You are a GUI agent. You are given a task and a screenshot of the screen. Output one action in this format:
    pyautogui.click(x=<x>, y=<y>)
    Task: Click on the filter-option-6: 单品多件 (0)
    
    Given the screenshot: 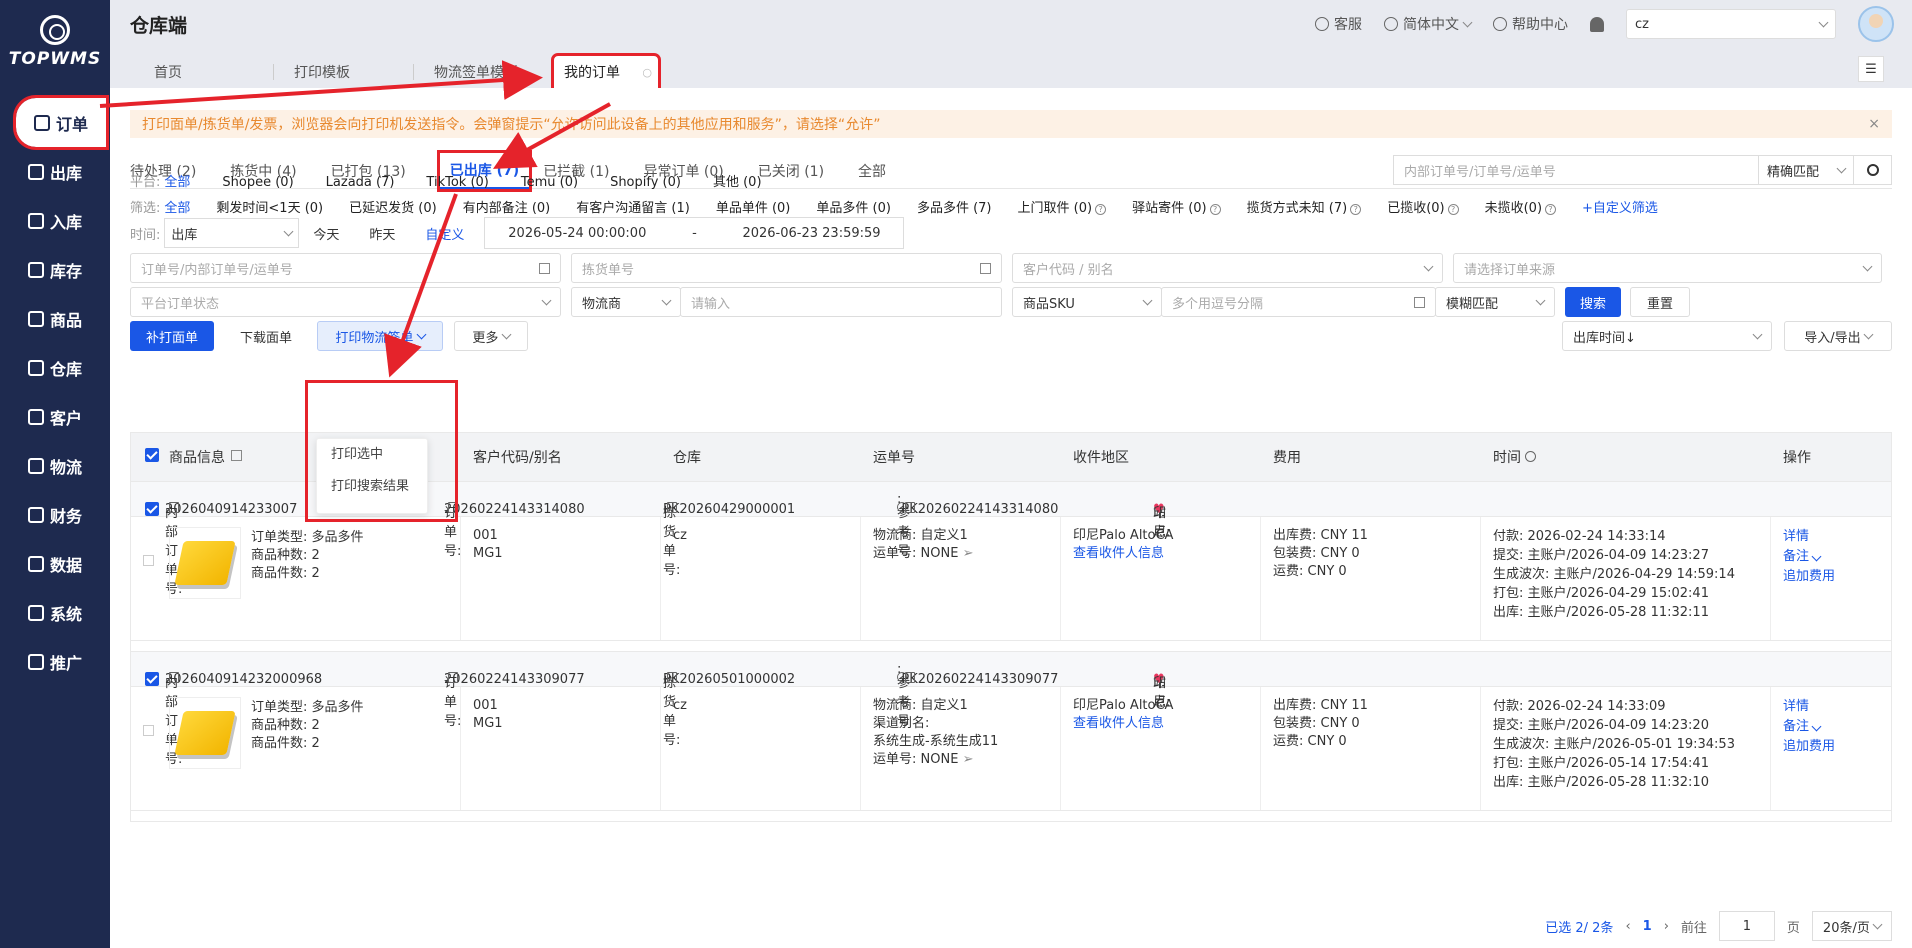 What is the action you would take?
    pyautogui.click(x=853, y=208)
    